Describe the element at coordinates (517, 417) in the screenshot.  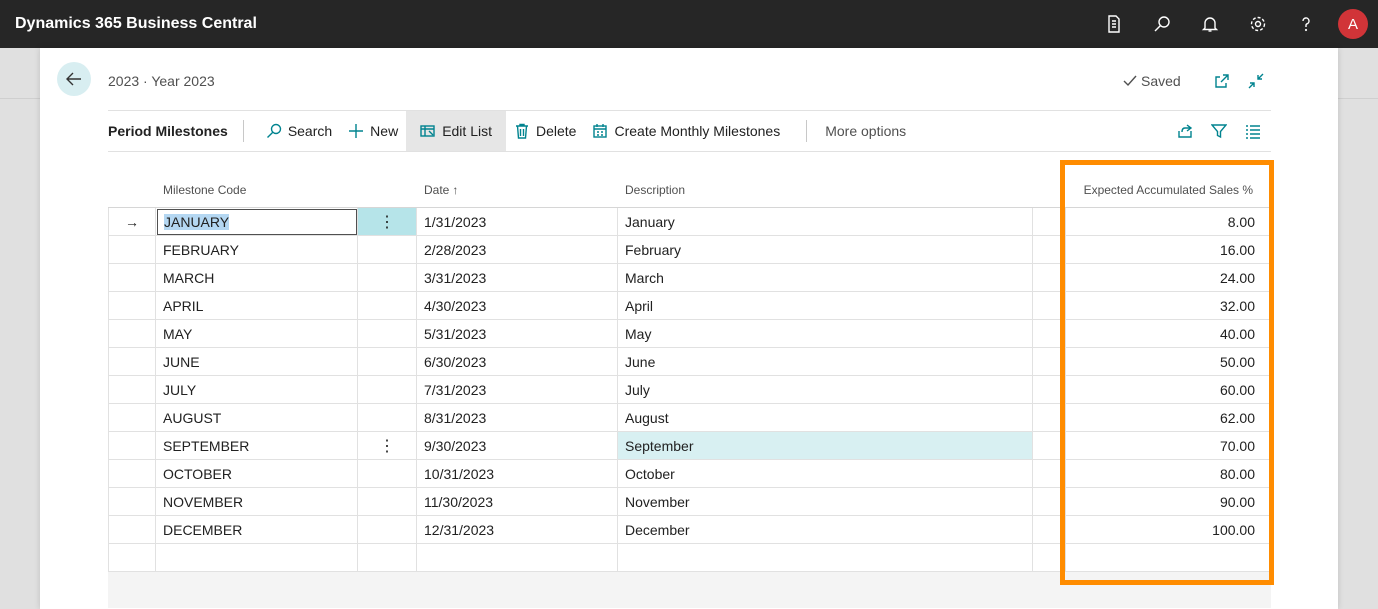
I see `date-cell: 8/31/2023` at that location.